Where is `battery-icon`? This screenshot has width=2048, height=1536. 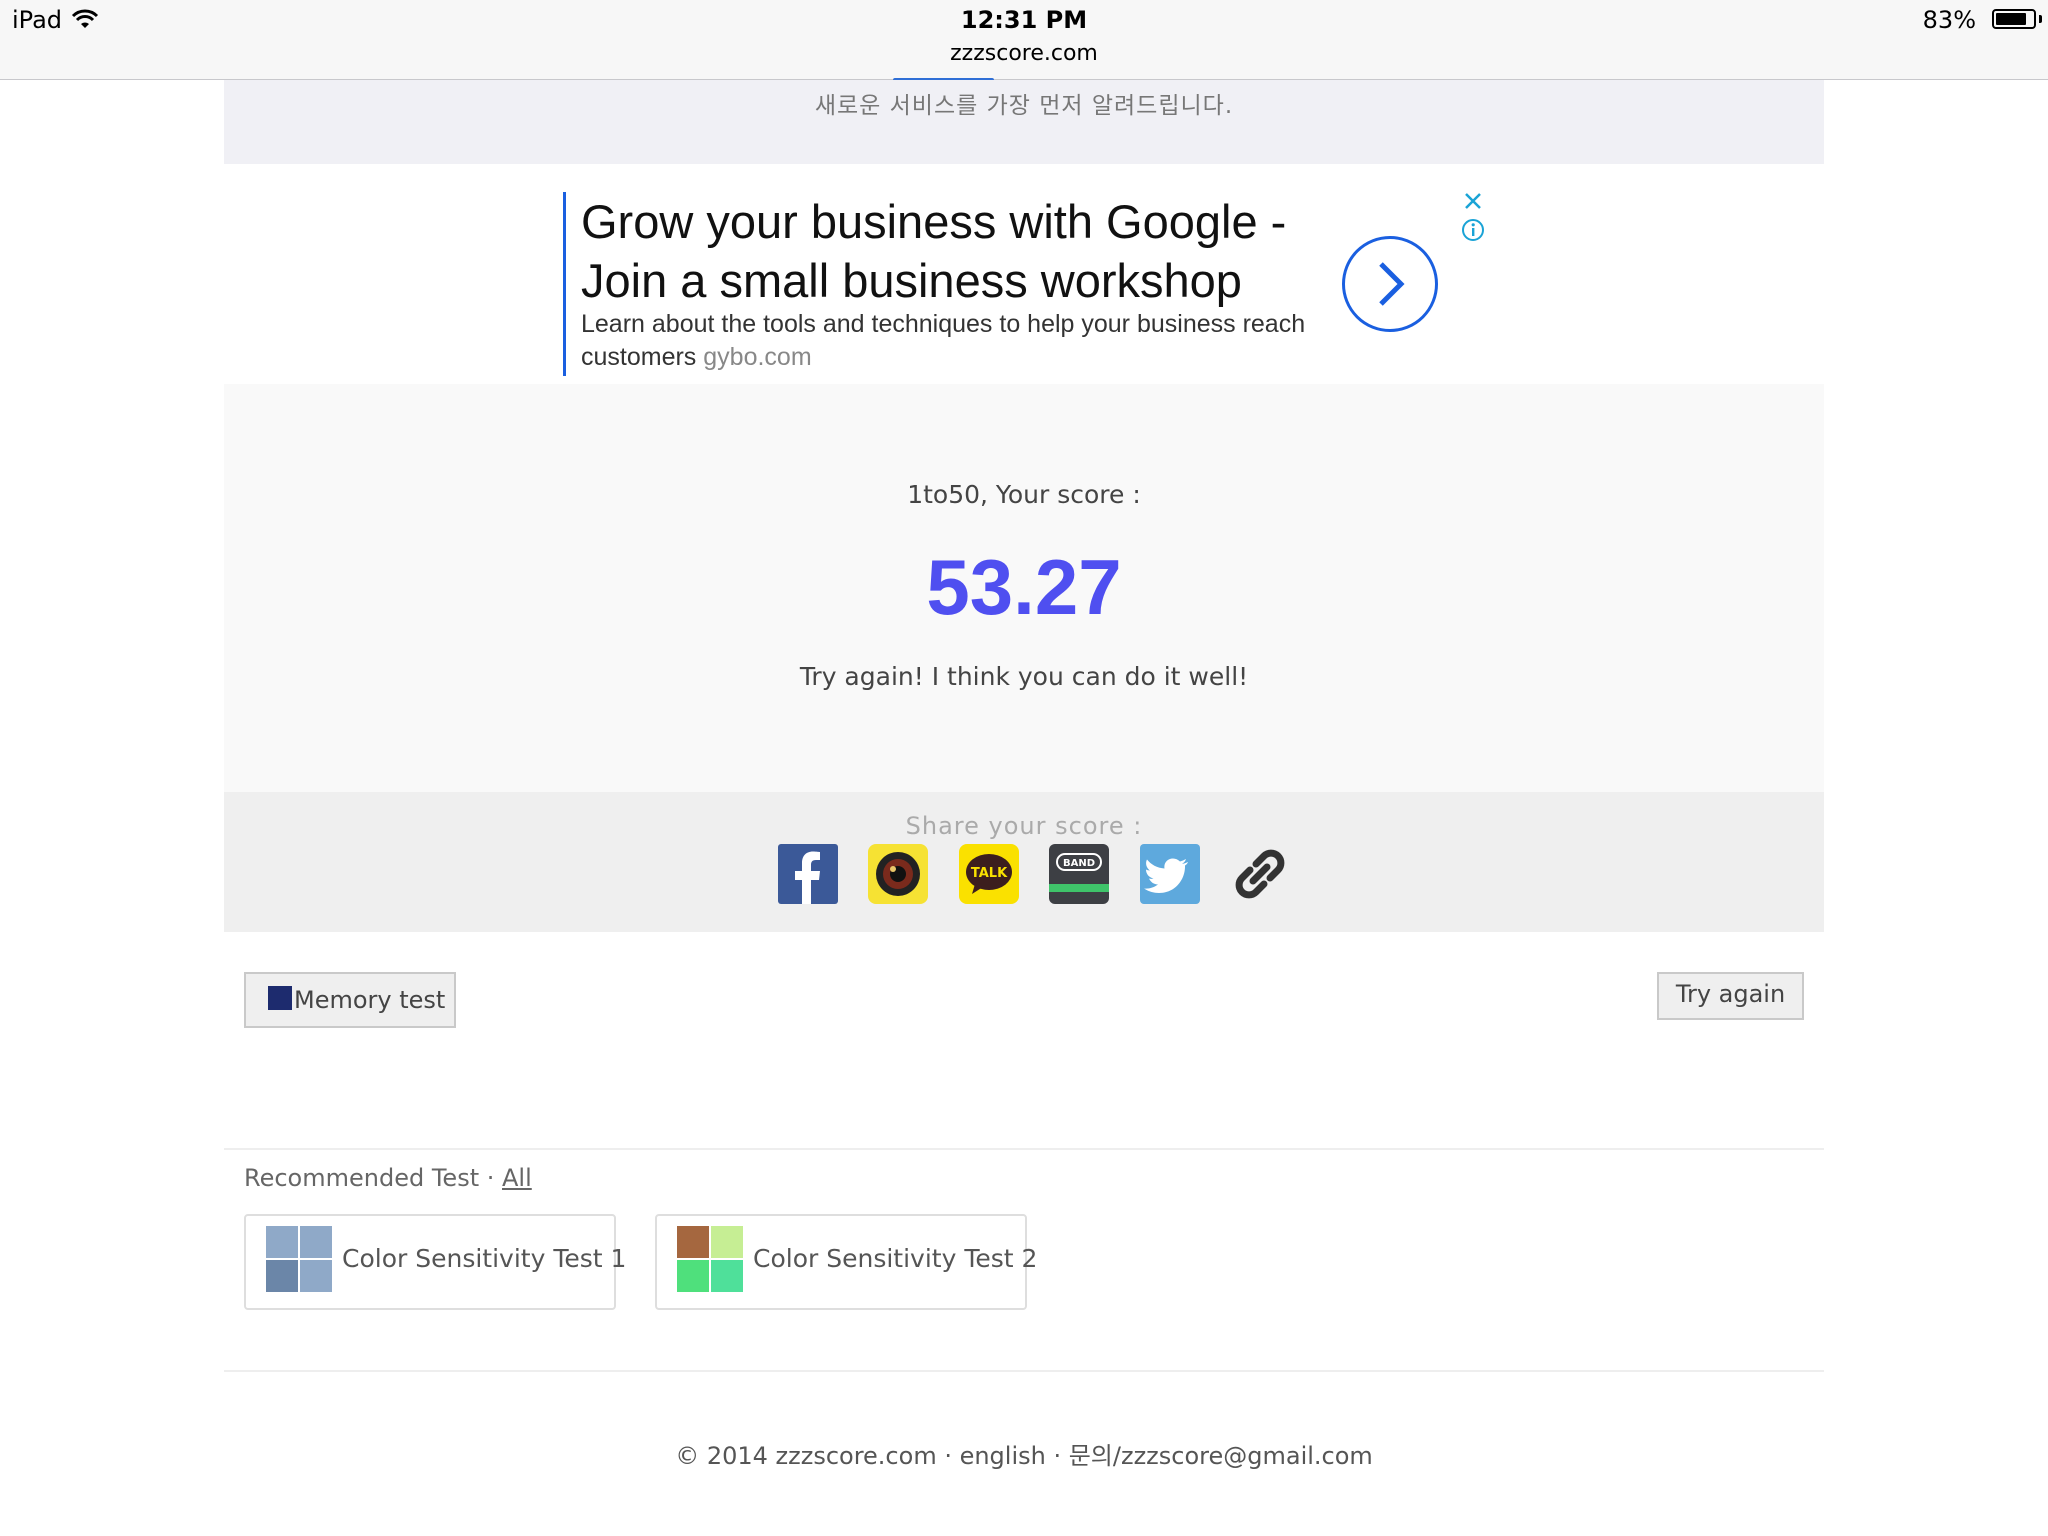
battery-icon is located at coordinates (2014, 19).